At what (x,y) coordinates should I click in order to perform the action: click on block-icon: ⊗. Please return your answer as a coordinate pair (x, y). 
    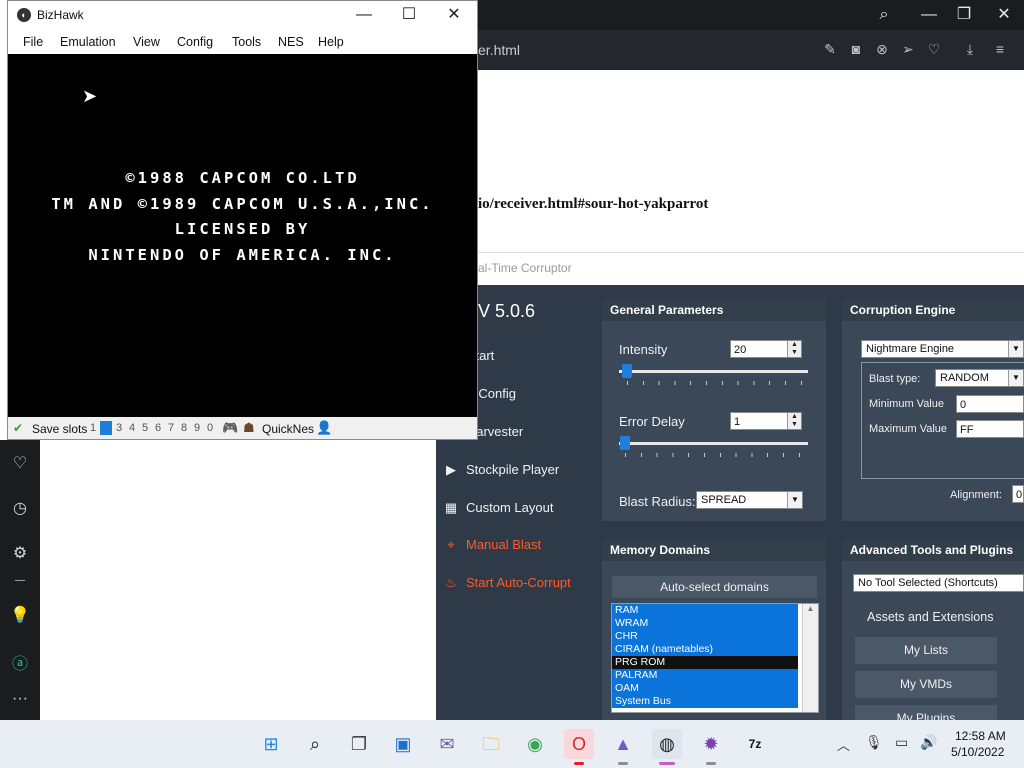
    Looking at the image, I should click on (882, 49).